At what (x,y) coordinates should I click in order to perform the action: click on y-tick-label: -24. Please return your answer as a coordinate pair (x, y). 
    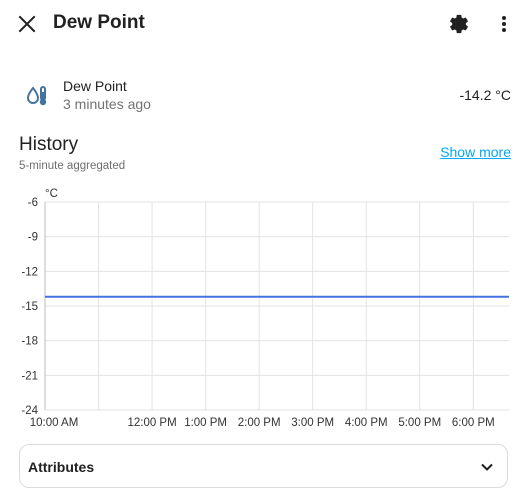
    Looking at the image, I should click on (29, 411).